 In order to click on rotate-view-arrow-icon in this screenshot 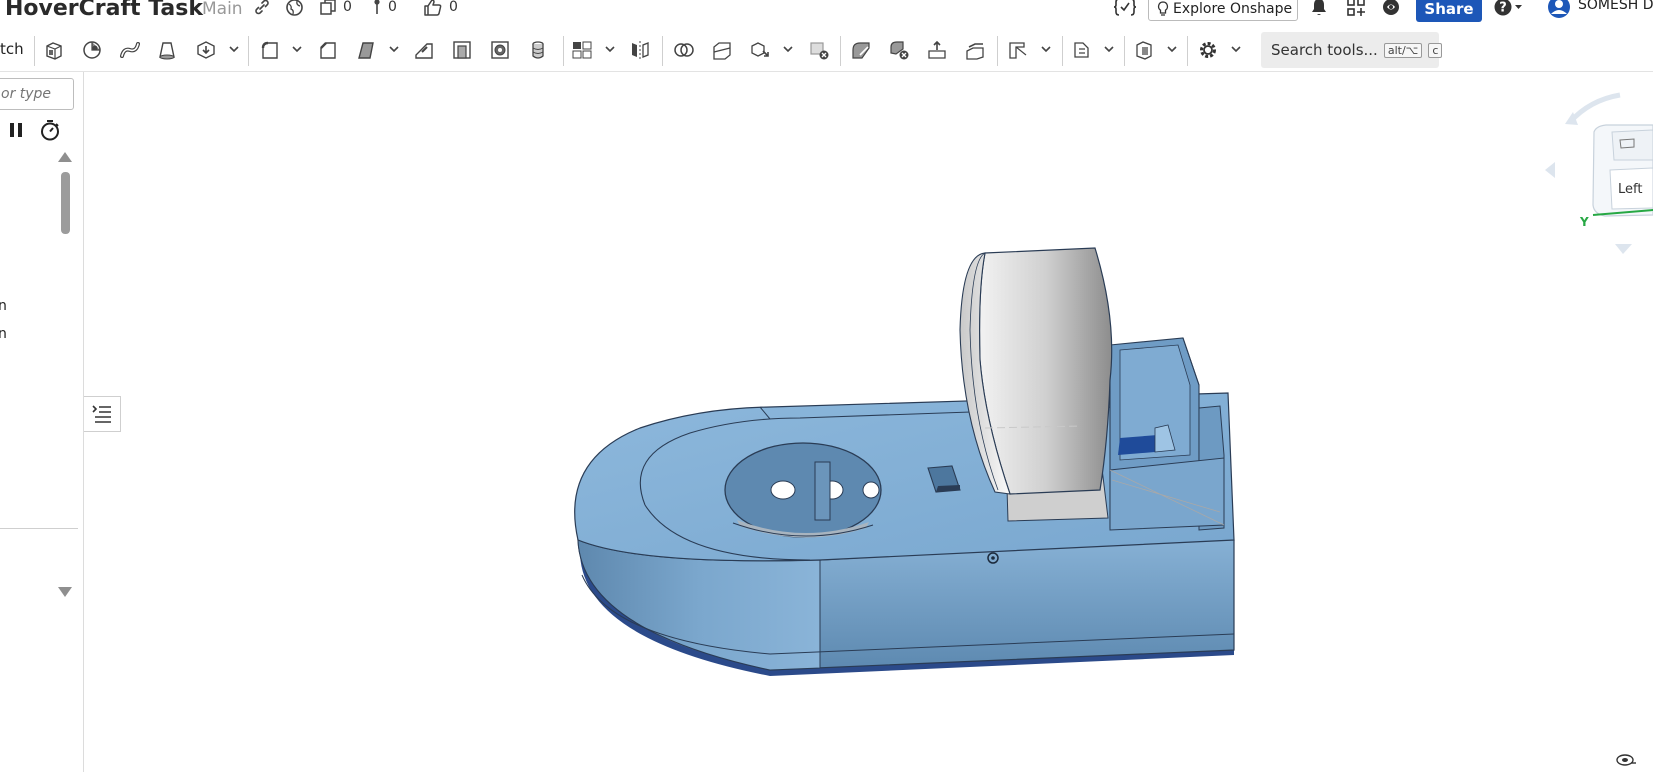, I will do `click(1594, 108)`.